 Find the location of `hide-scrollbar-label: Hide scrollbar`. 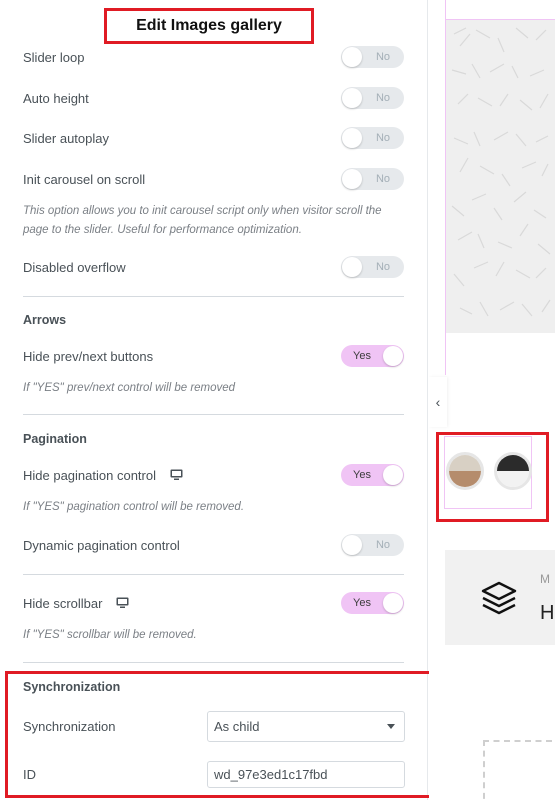

hide-scrollbar-label: Hide scrollbar is located at coordinates (76, 603).